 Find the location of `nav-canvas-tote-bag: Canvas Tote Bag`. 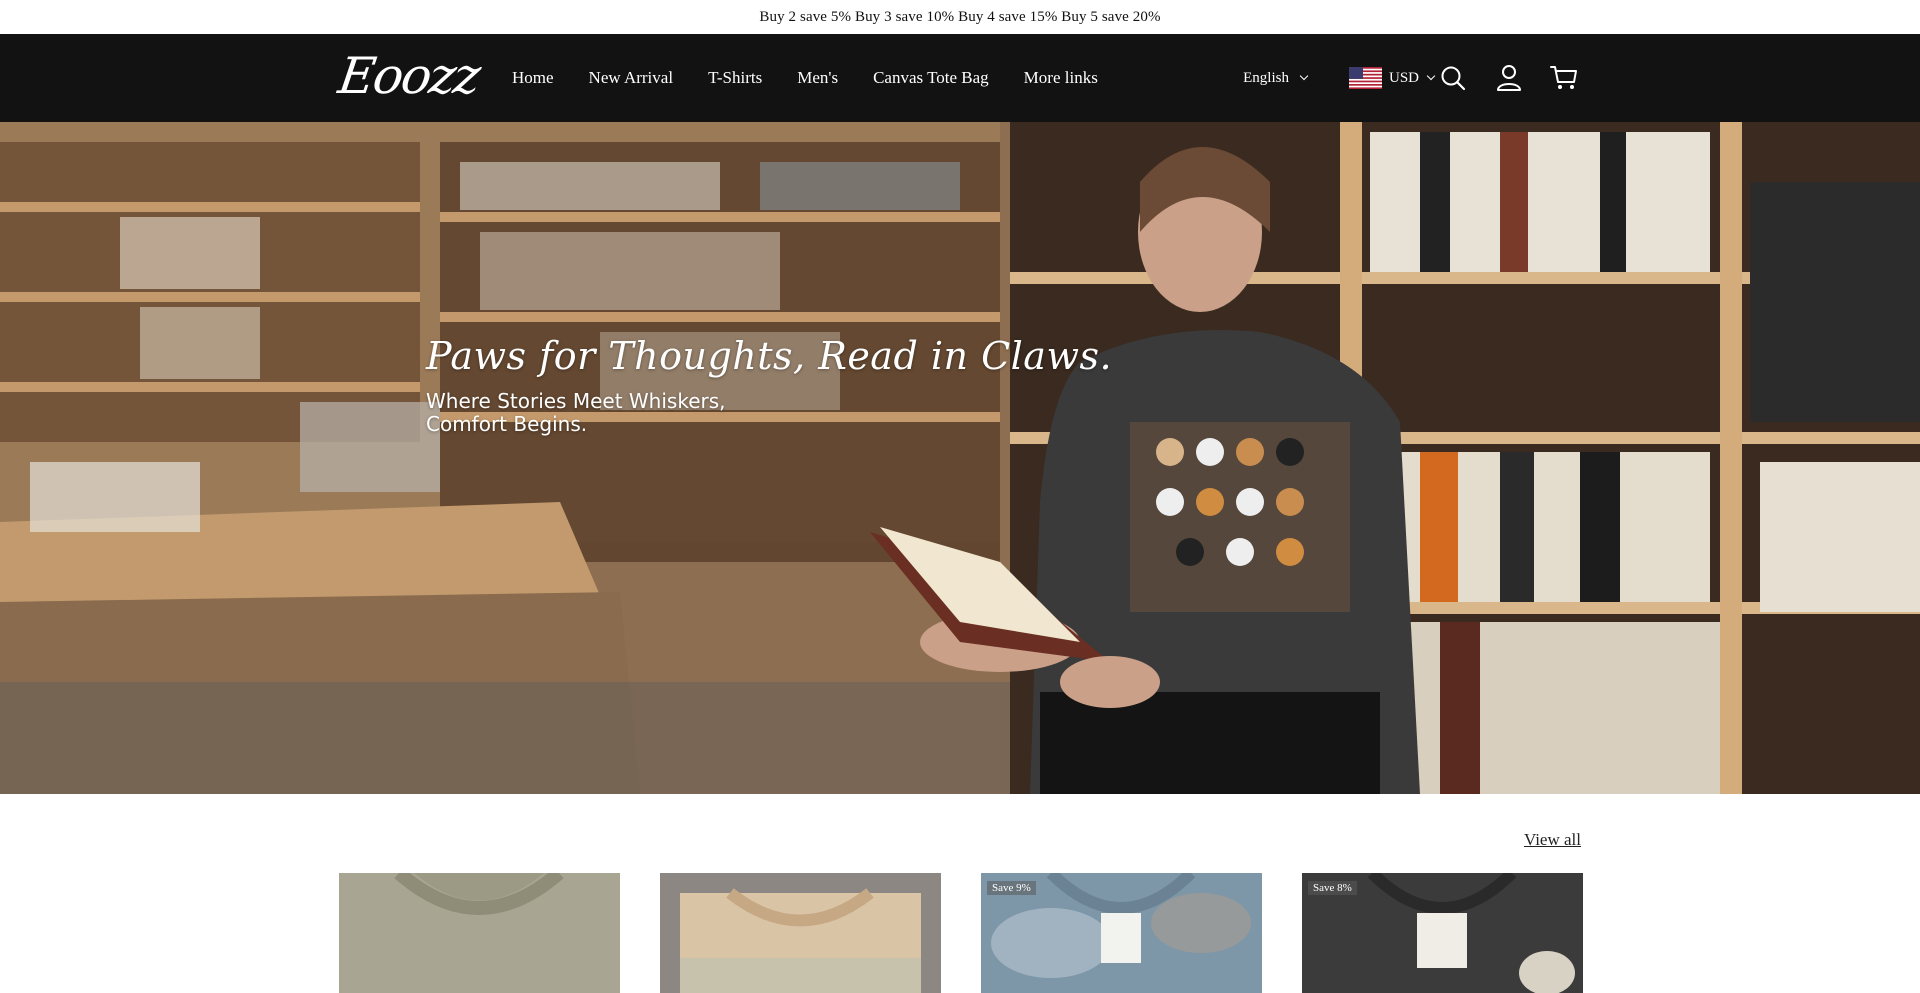

nav-canvas-tote-bag: Canvas Tote Bag is located at coordinates (931, 78).